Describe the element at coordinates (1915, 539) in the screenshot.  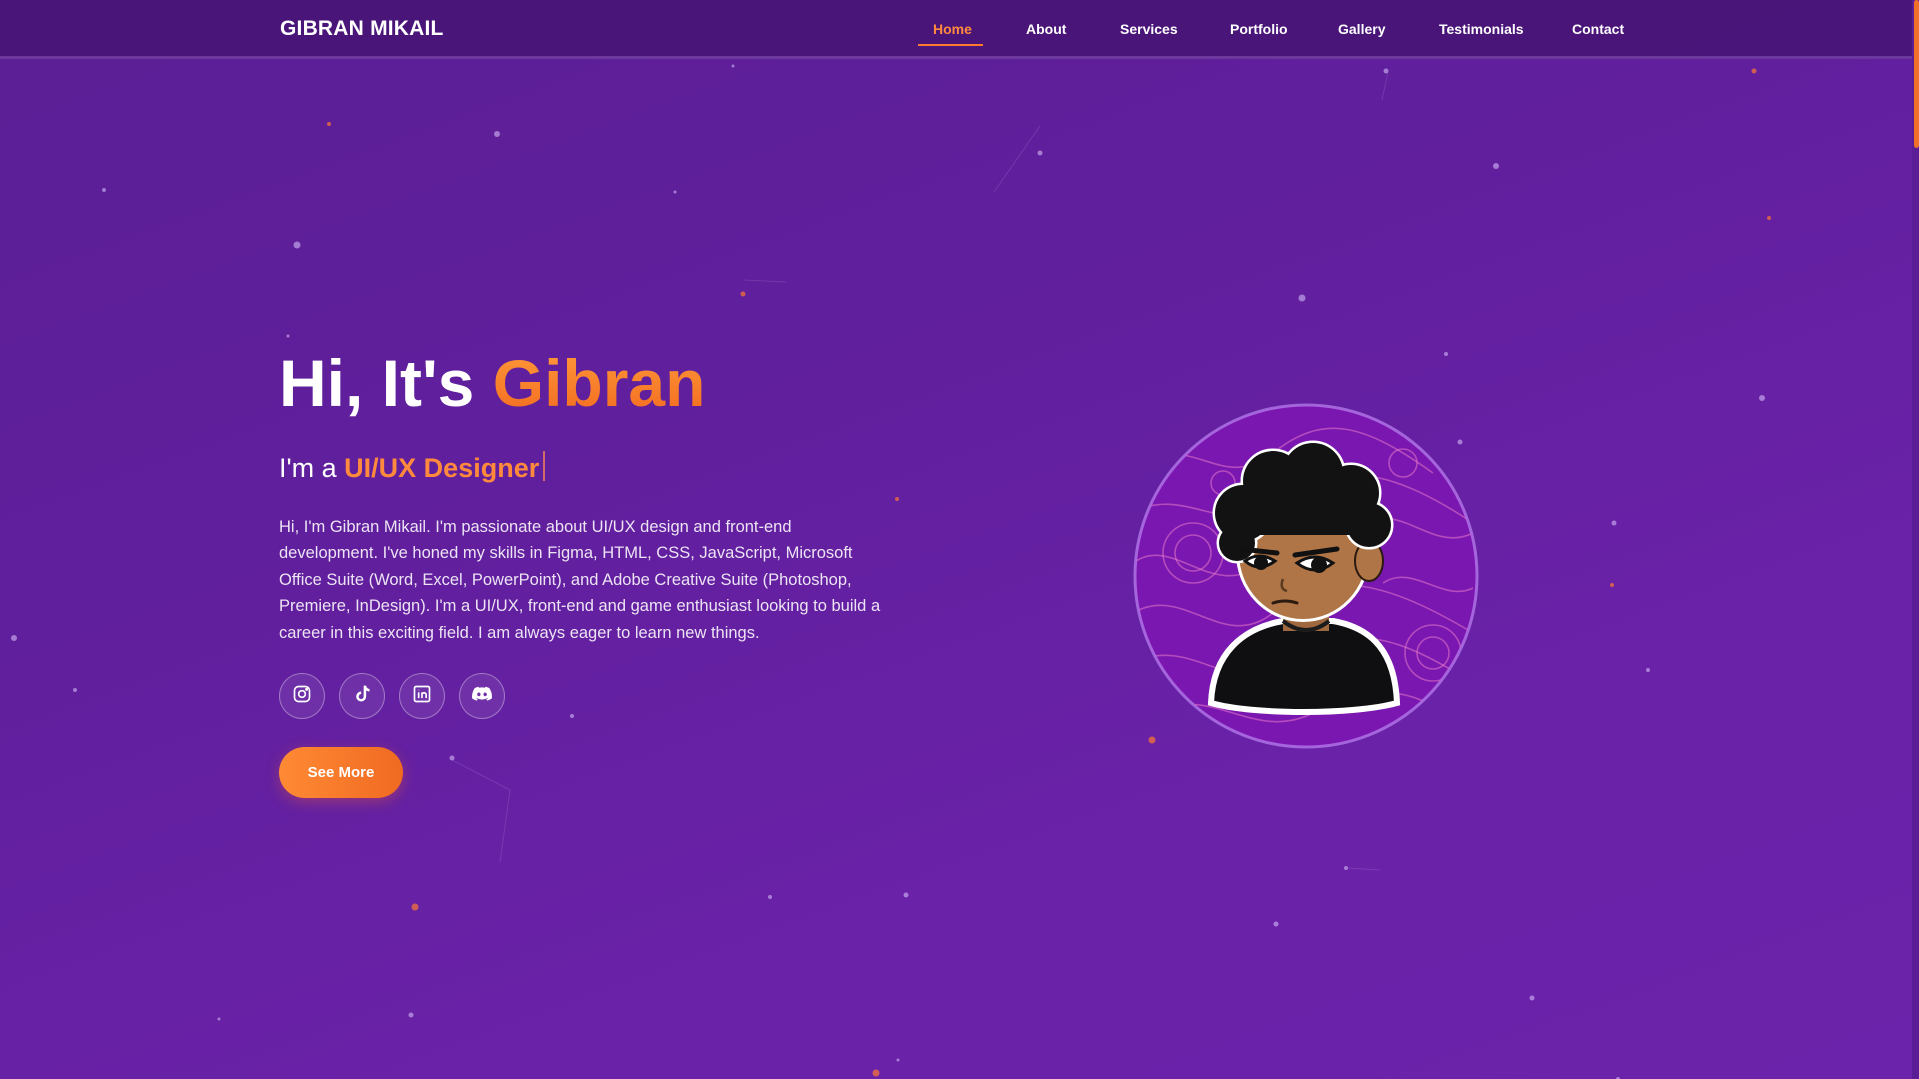
I see `scrollbar-track` at that location.